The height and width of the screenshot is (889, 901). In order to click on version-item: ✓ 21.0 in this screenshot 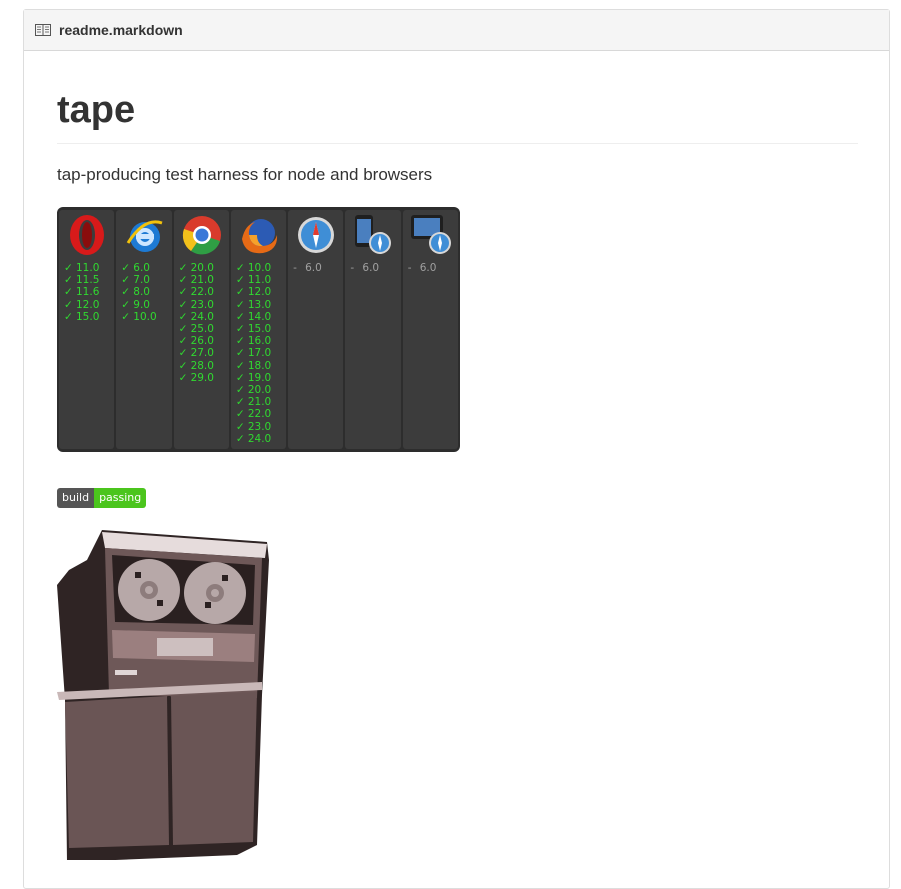, I will do `click(253, 402)`.